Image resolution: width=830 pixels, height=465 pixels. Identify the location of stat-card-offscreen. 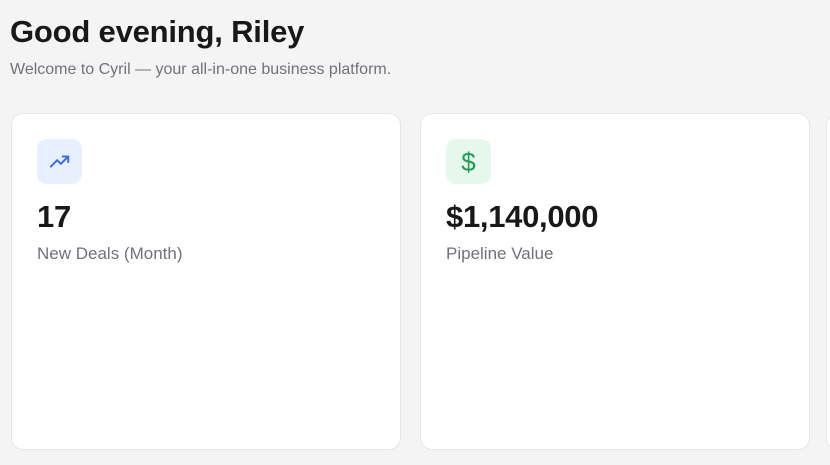
(828, 281).